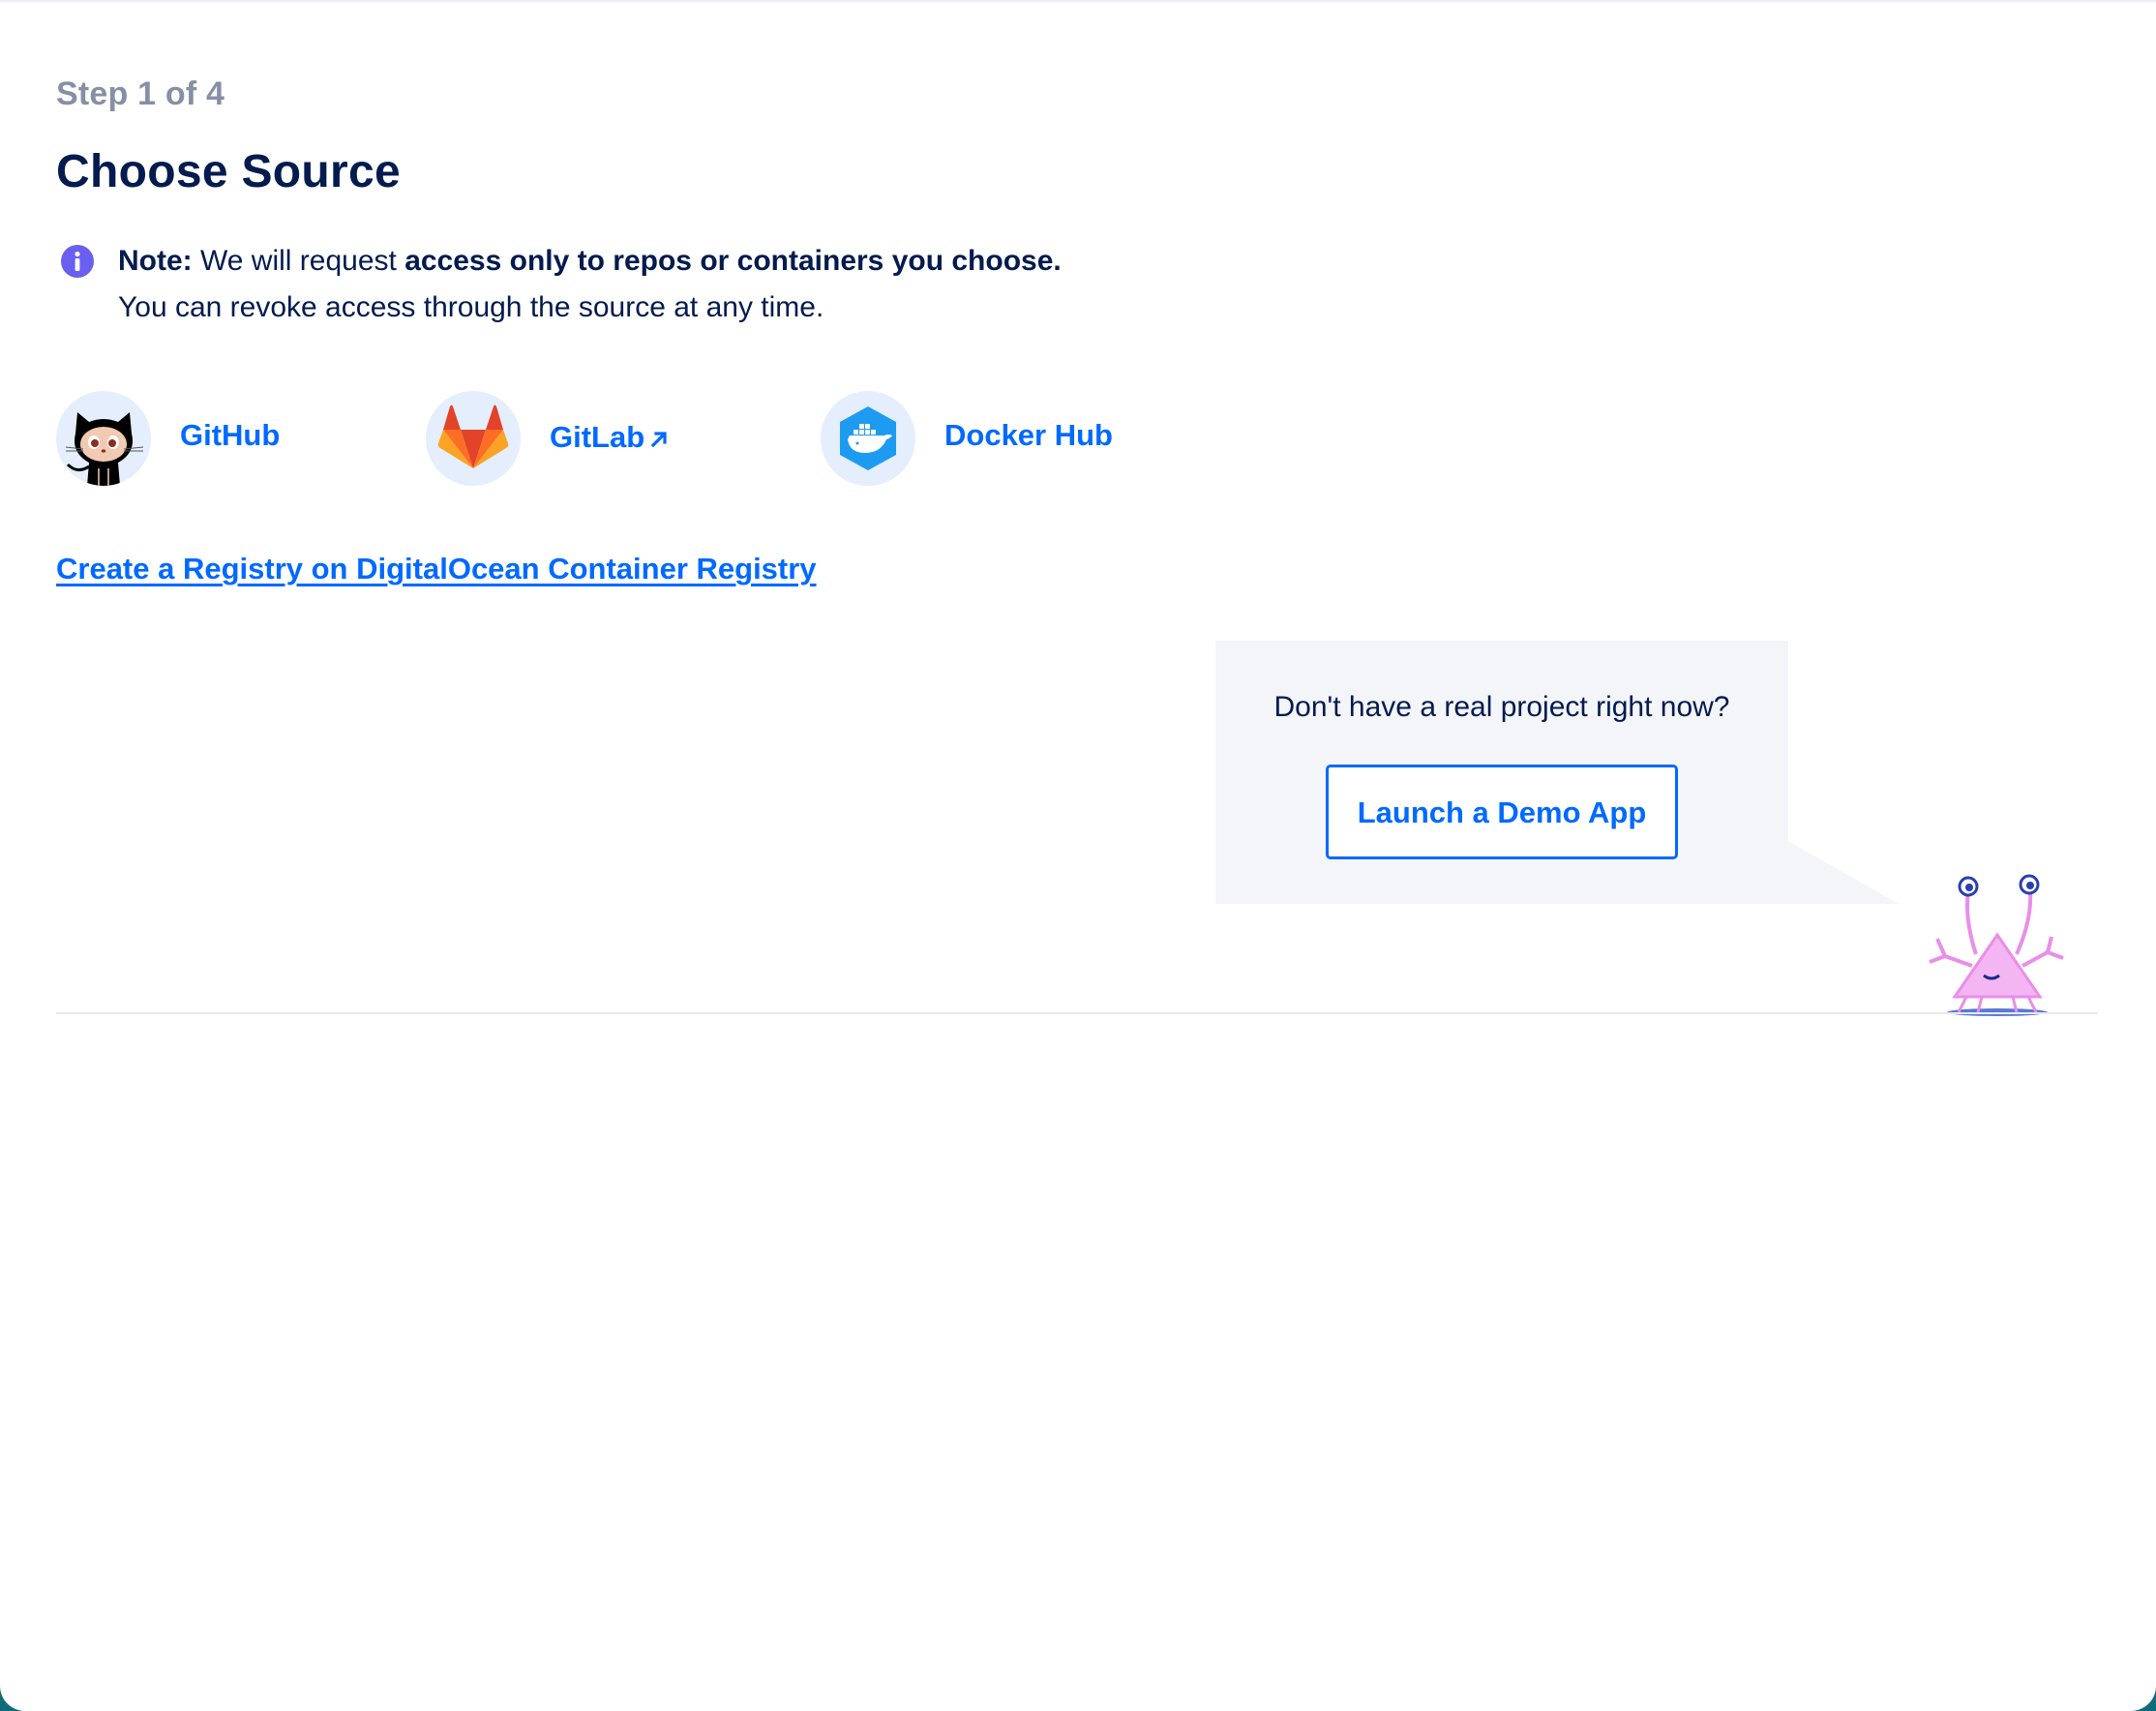 Image resolution: width=2156 pixels, height=1711 pixels. Describe the element at coordinates (1501, 707) in the screenshot. I see `demo-prompt: Don't have a real project right now?` at that location.